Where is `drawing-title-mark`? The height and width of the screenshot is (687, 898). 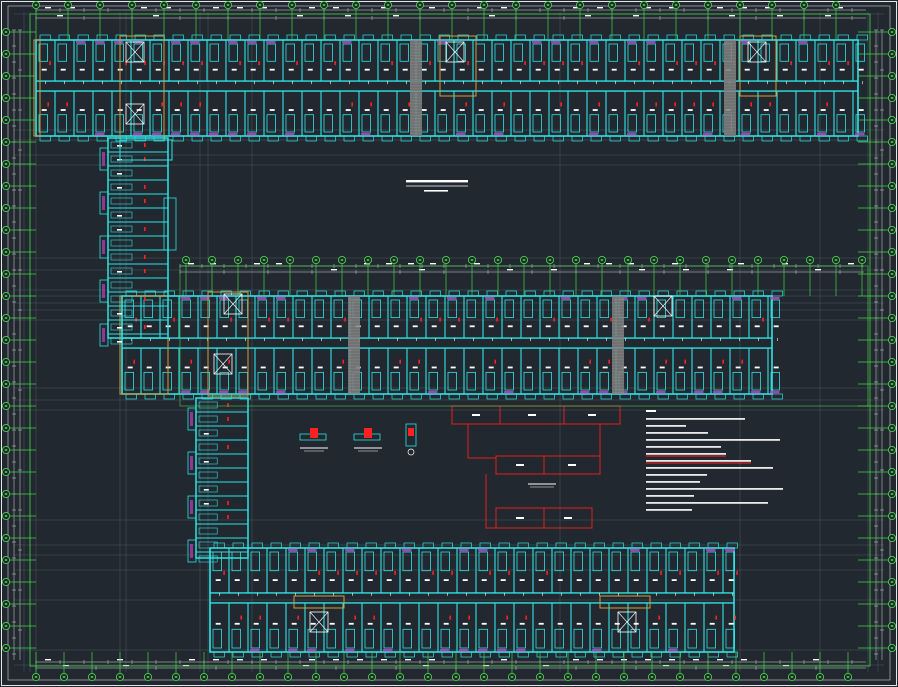
drawing-title-mark is located at coordinates (437, 186).